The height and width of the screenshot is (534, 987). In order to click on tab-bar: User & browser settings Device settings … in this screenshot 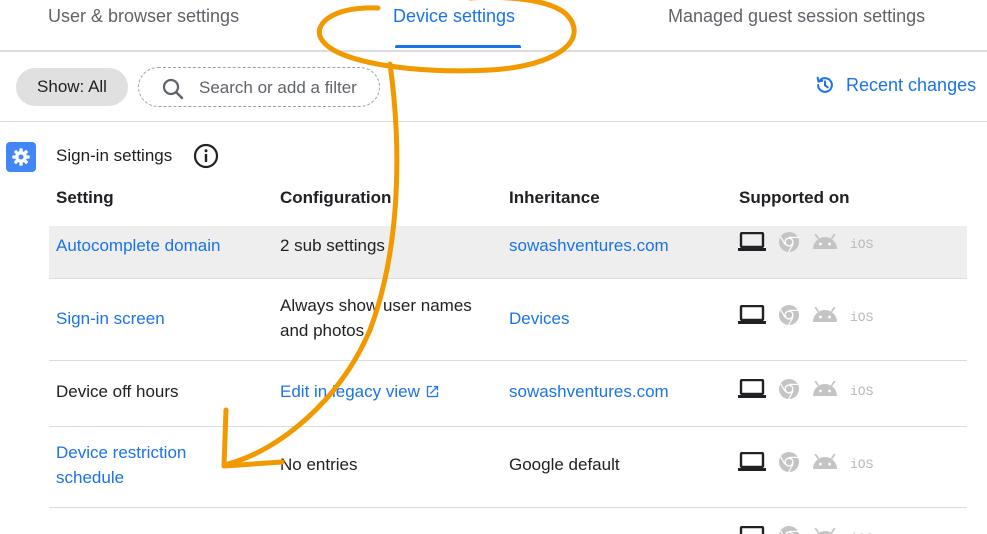, I will do `click(493, 26)`.